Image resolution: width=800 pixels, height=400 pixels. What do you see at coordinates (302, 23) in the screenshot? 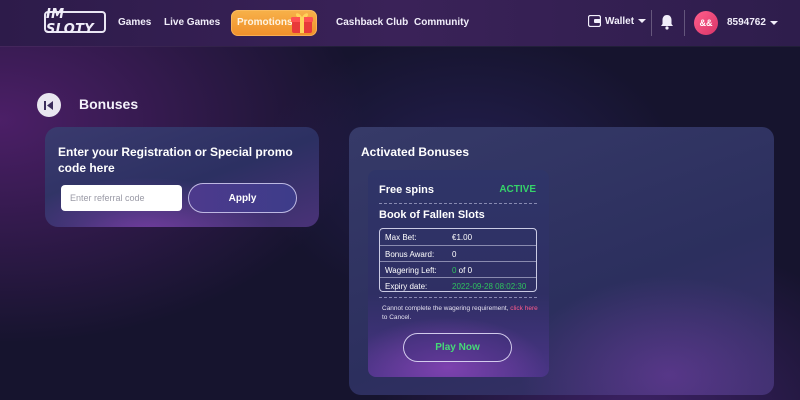
I see `gift-icon` at bounding box center [302, 23].